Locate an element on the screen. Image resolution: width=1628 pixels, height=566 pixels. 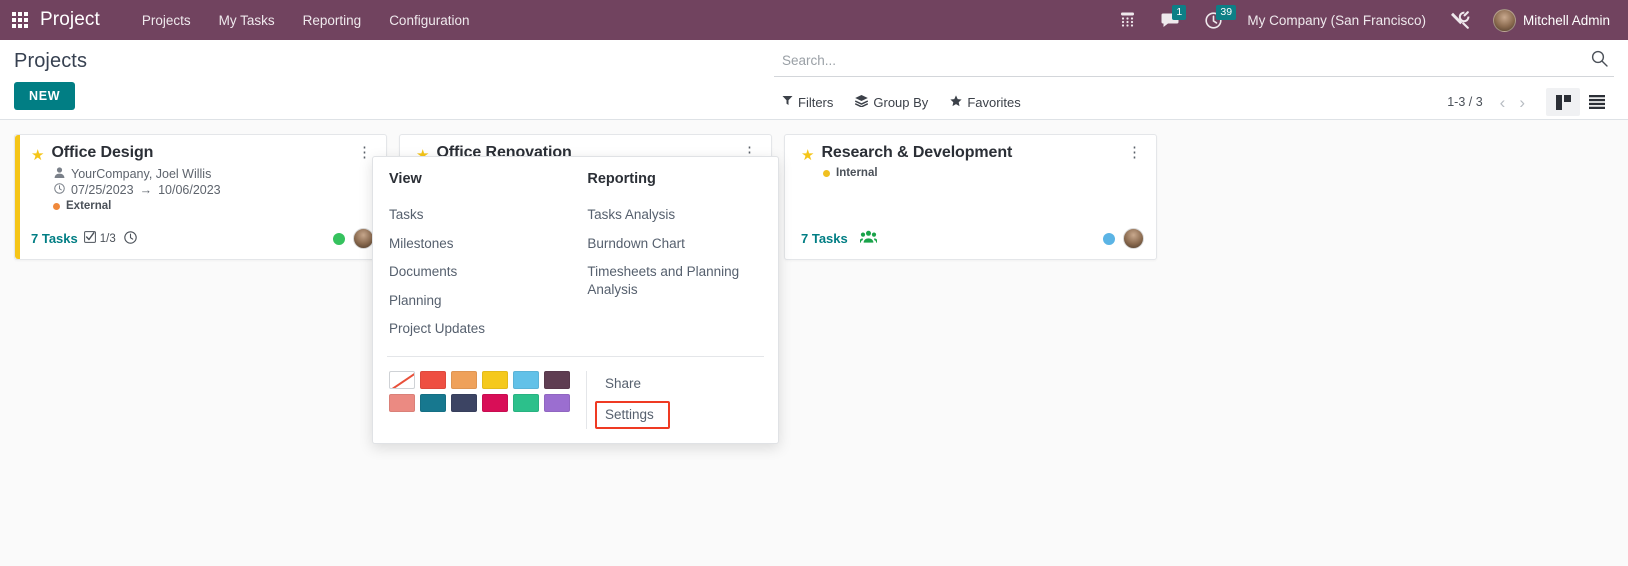
card-title-row: ★ Research & Development is located at coordinates (972, 154).